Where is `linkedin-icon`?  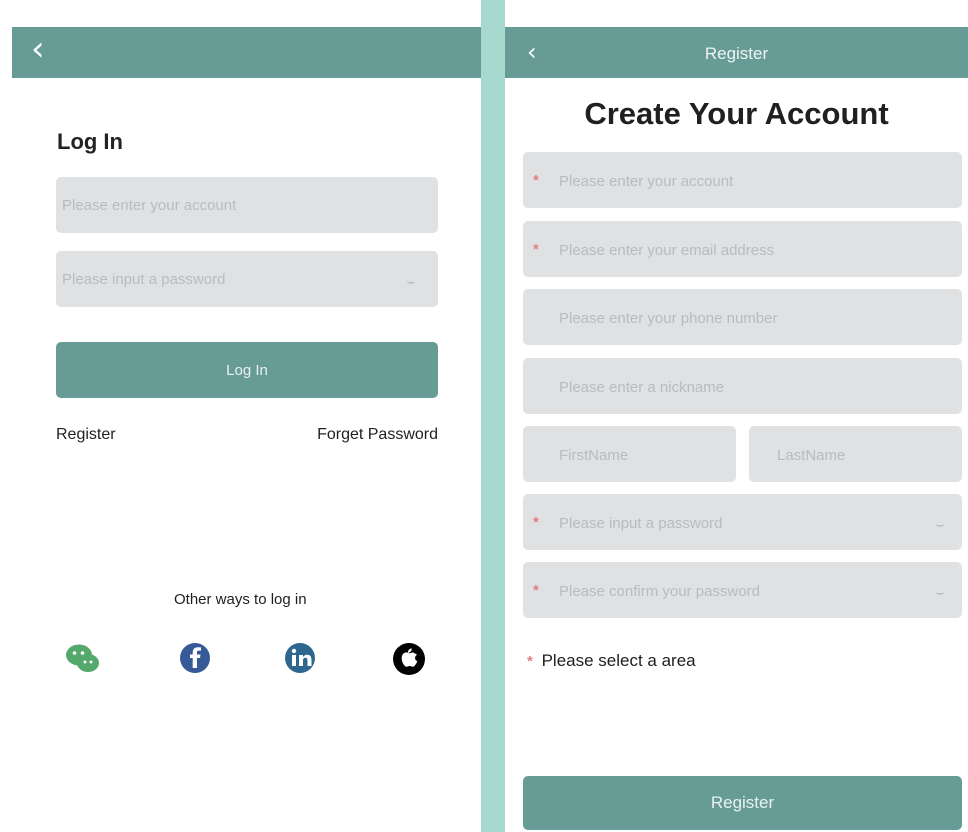 linkedin-icon is located at coordinates (300, 658).